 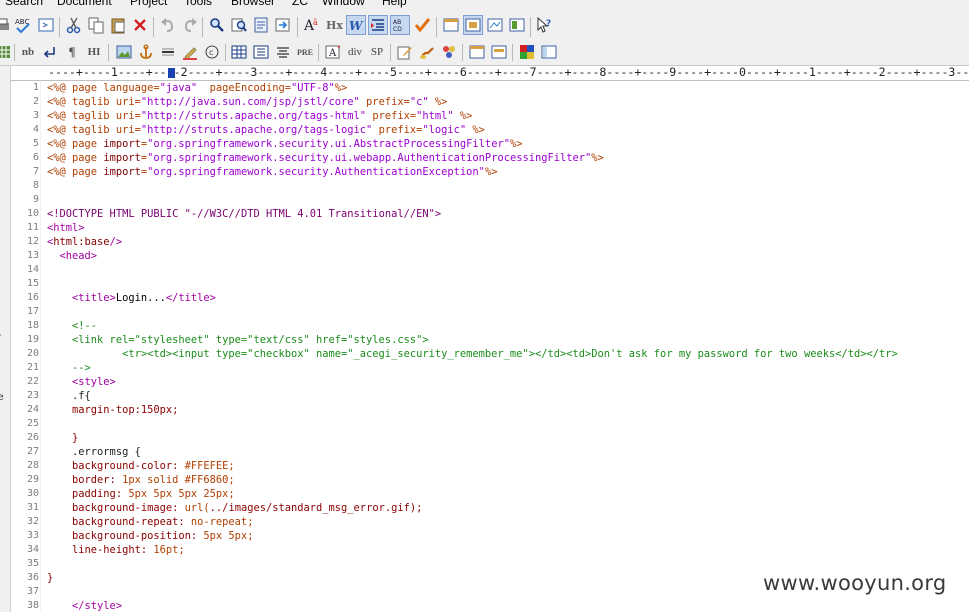 What do you see at coordinates (94, 52) in the screenshot?
I see `hi-icon: HI` at bounding box center [94, 52].